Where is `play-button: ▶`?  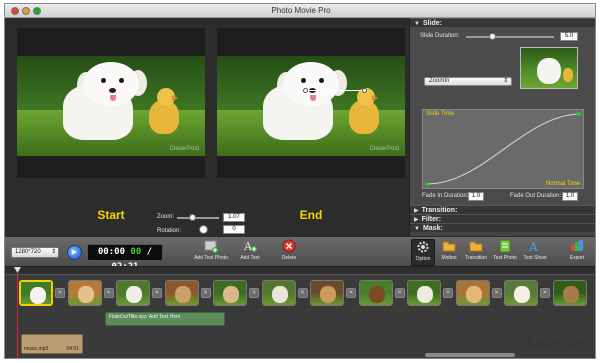
play-button: ▶ is located at coordinates (74, 252).